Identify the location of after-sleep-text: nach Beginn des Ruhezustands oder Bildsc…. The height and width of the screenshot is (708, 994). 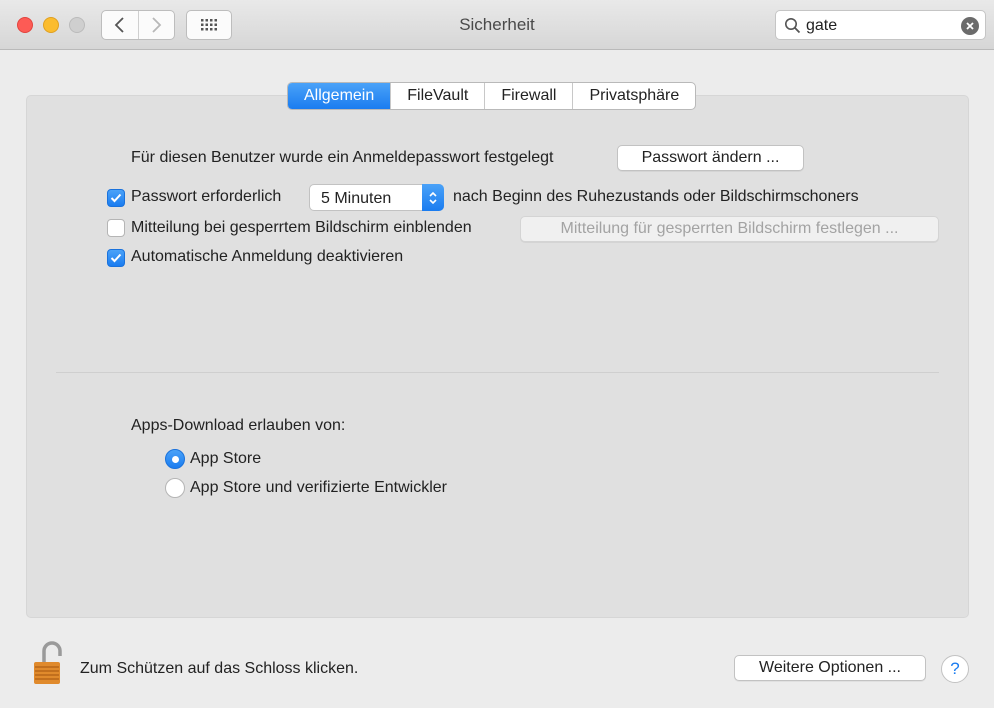
(656, 196).